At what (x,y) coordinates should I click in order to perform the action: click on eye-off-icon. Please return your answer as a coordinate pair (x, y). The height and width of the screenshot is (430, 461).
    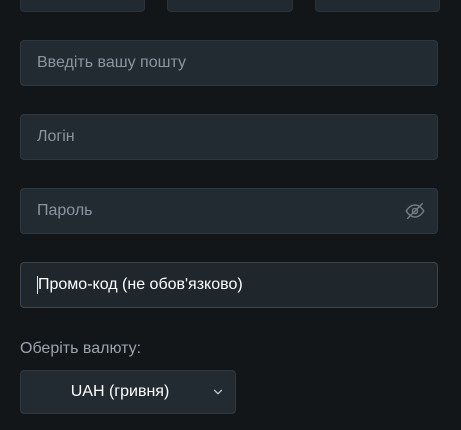
    Looking at the image, I should click on (415, 211).